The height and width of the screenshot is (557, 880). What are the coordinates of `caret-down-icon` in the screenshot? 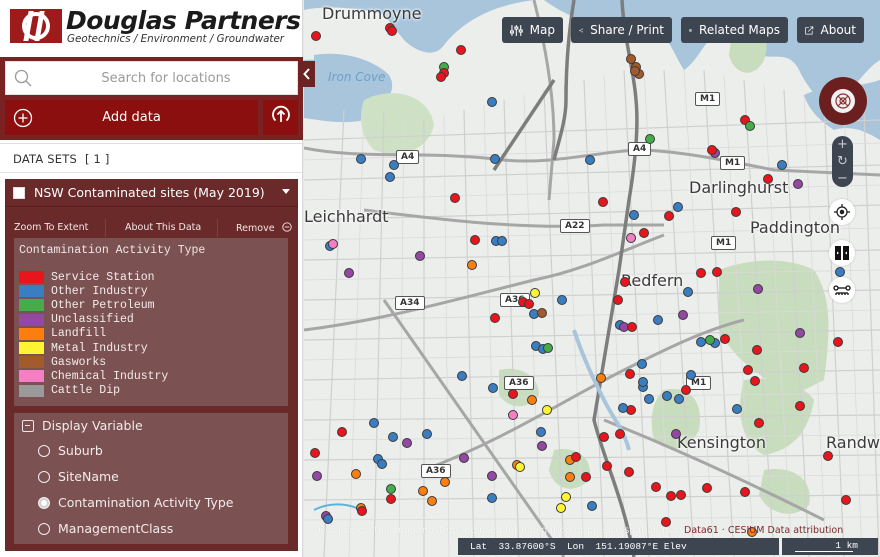 It's located at (286, 191).